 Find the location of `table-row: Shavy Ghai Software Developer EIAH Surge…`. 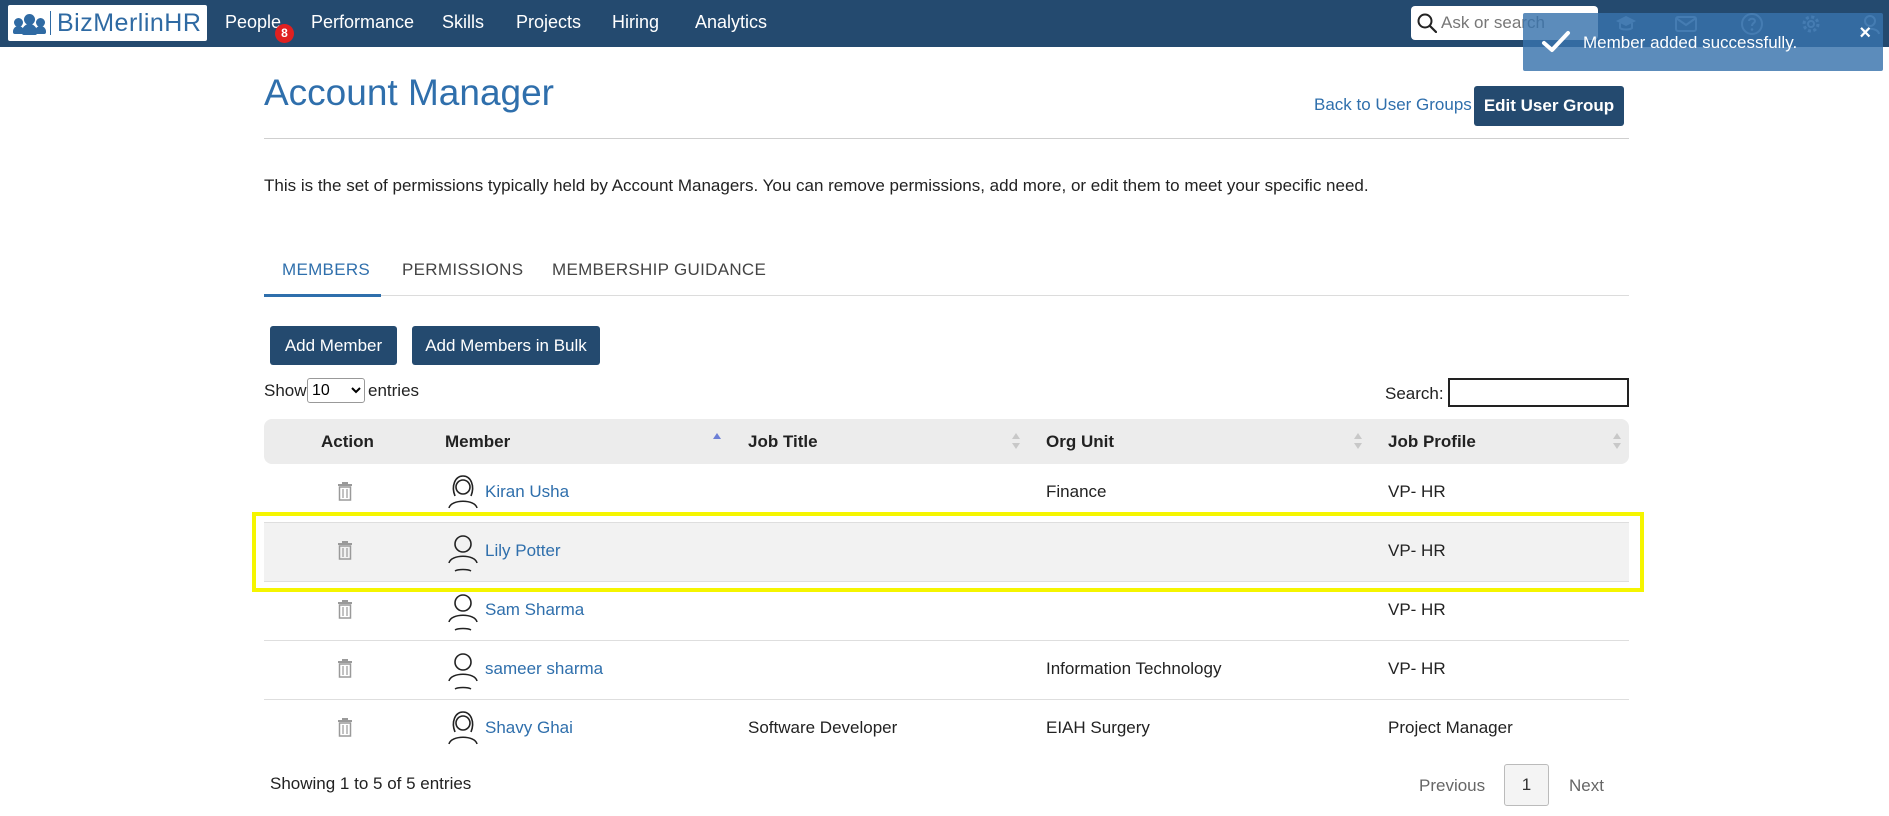

table-row: Shavy Ghai Software Developer EIAH Surge… is located at coordinates (946, 729).